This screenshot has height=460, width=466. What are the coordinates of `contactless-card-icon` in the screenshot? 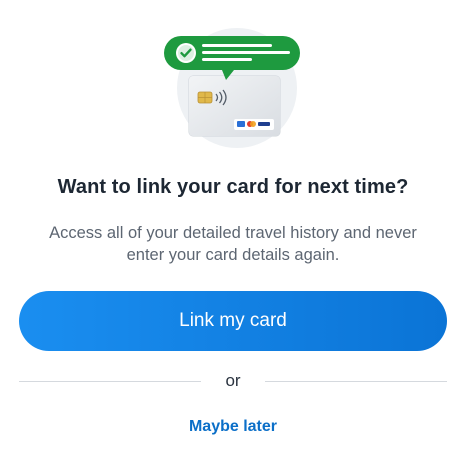 It's located at (232, 88).